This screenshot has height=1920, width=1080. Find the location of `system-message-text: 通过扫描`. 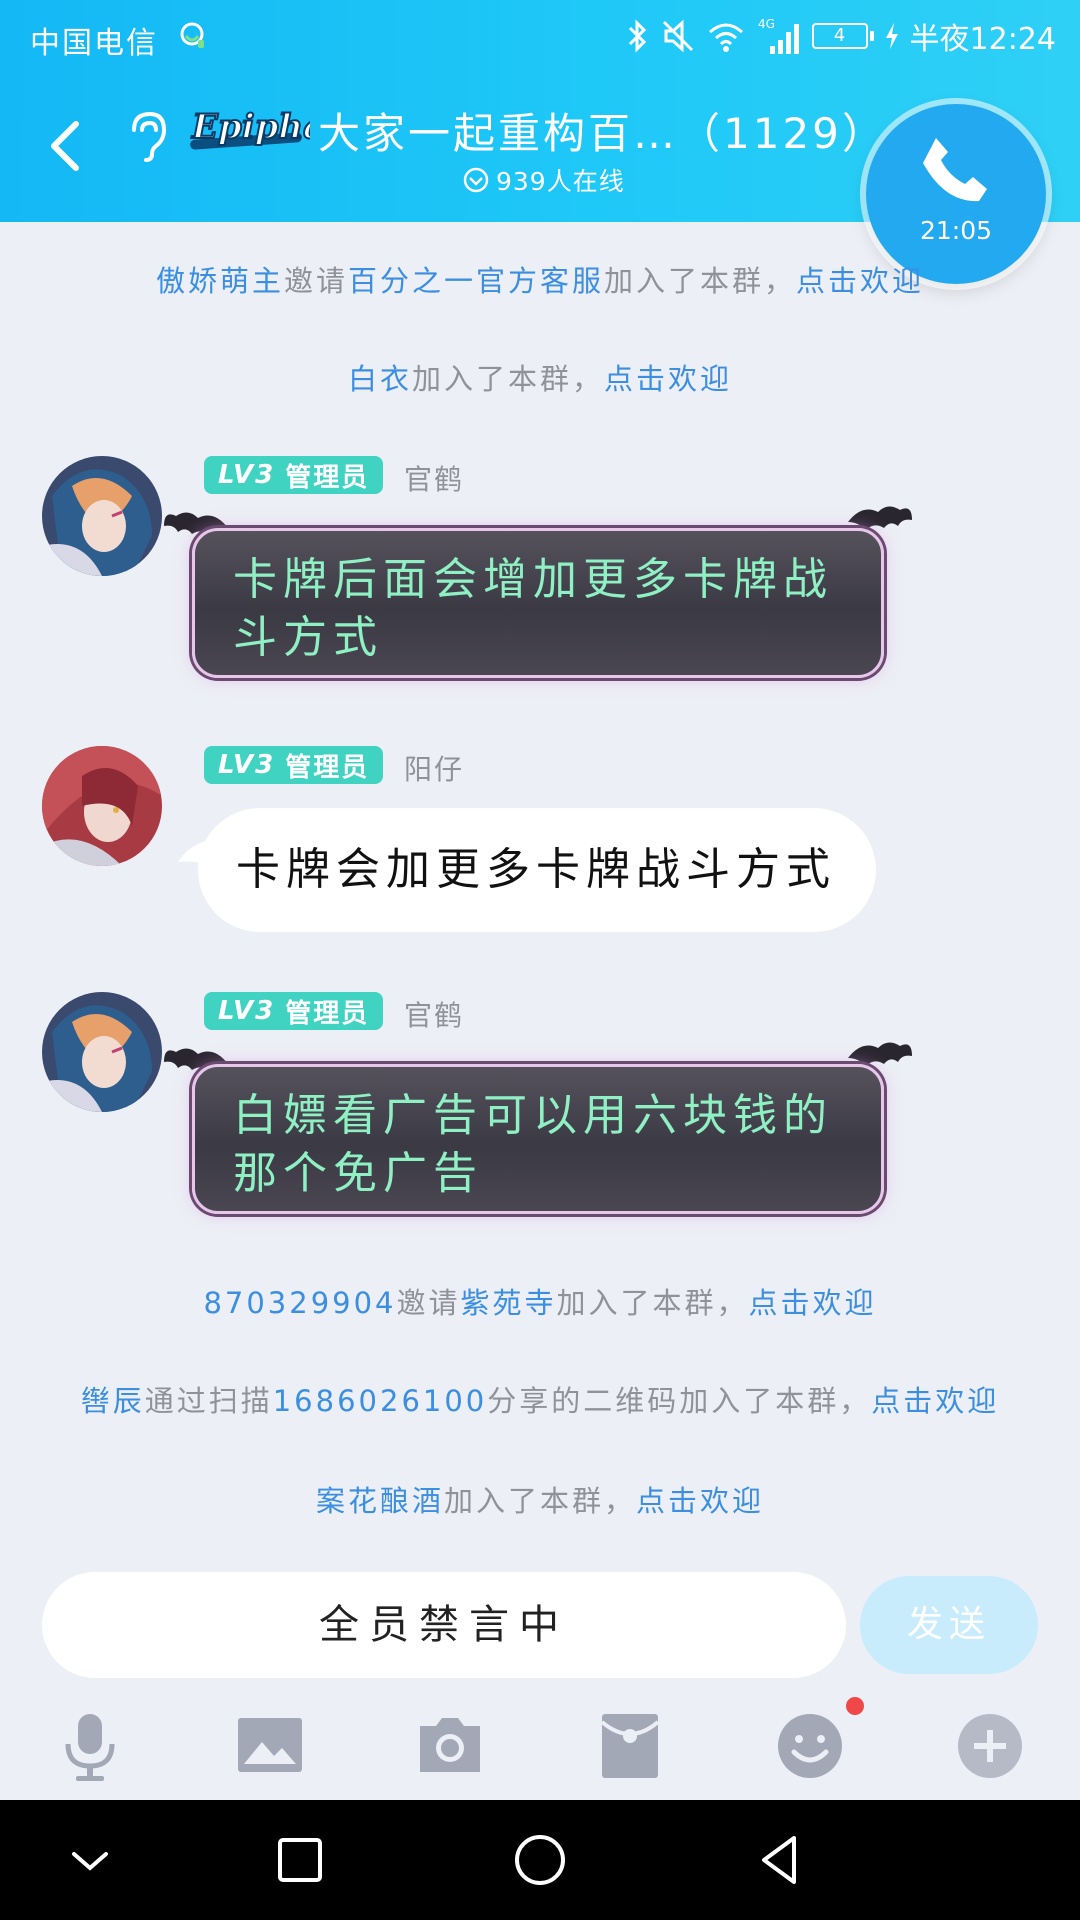

system-message-text: 通过扫描 is located at coordinates (208, 1401).